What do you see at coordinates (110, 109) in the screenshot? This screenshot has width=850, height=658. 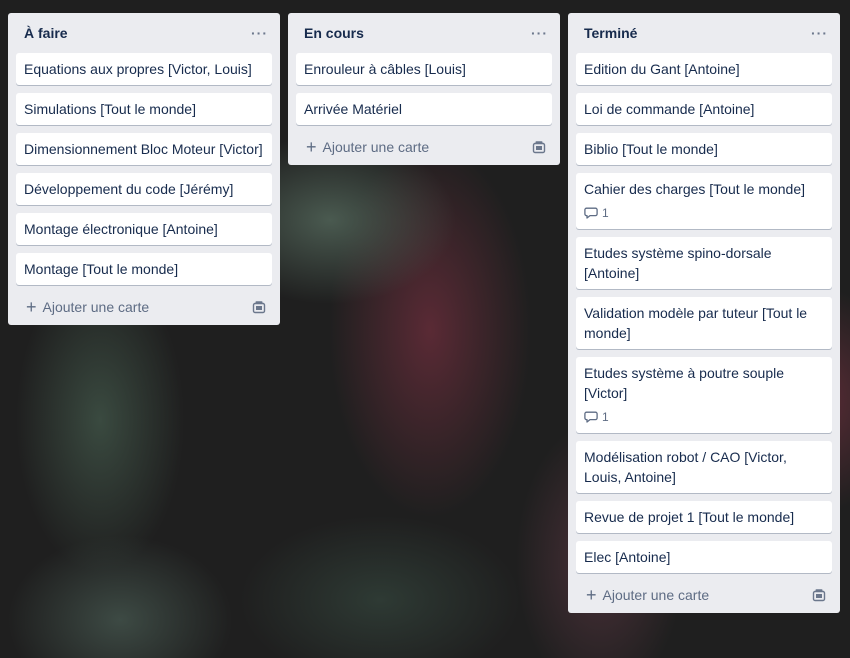 I see `card-title: Simulations [Tout le monde]` at bounding box center [110, 109].